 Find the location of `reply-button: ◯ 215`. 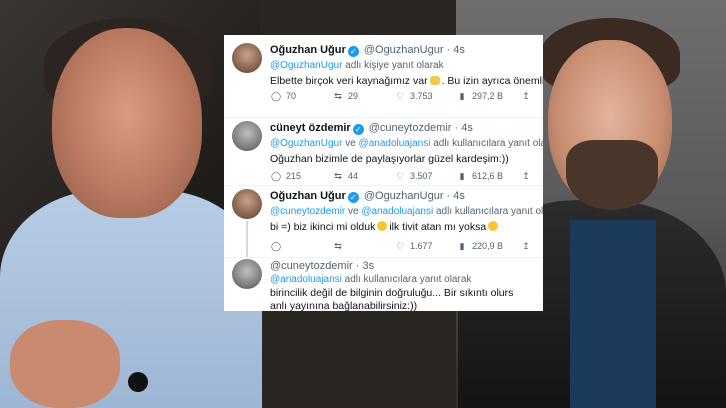

reply-button: ◯ 215 is located at coordinates (285, 176).